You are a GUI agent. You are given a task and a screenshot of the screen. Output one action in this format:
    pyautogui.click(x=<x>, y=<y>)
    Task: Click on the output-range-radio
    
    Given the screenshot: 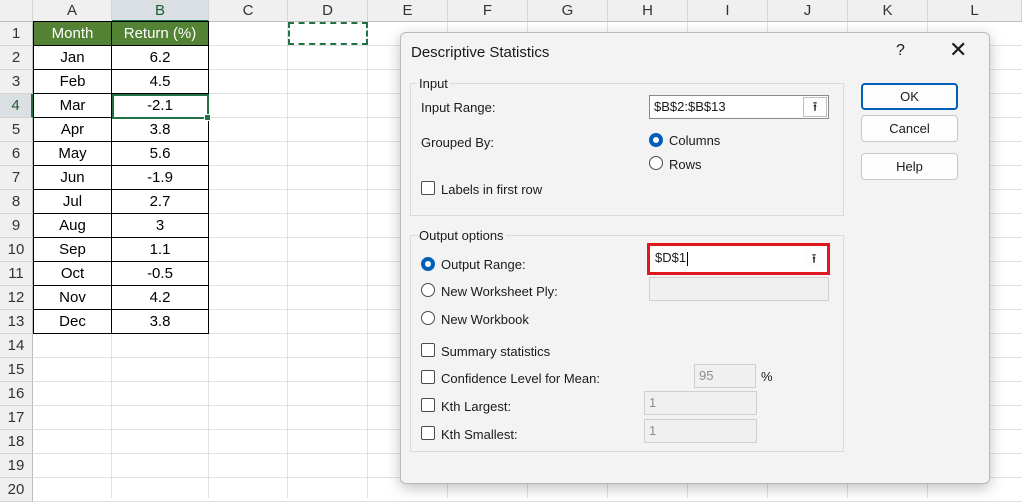 What is the action you would take?
    pyautogui.click(x=428, y=264)
    